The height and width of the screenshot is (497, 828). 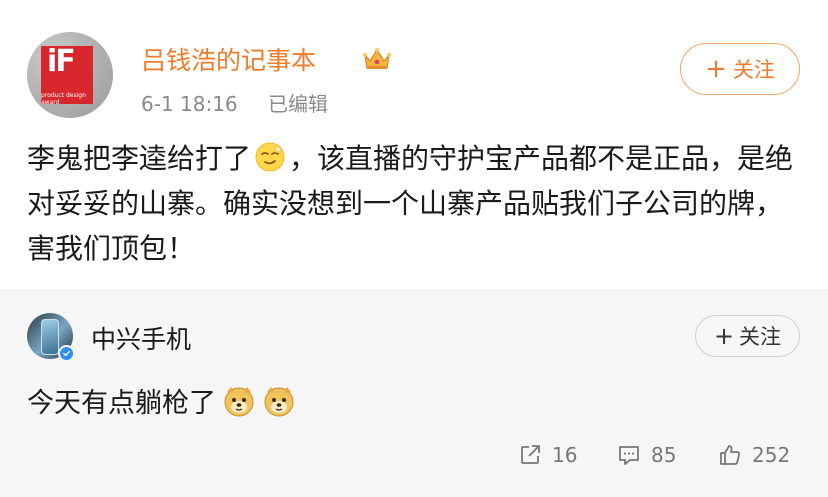 What do you see at coordinates (228, 59) in the screenshot?
I see `author-name: 吕钱浩的记事本` at bounding box center [228, 59].